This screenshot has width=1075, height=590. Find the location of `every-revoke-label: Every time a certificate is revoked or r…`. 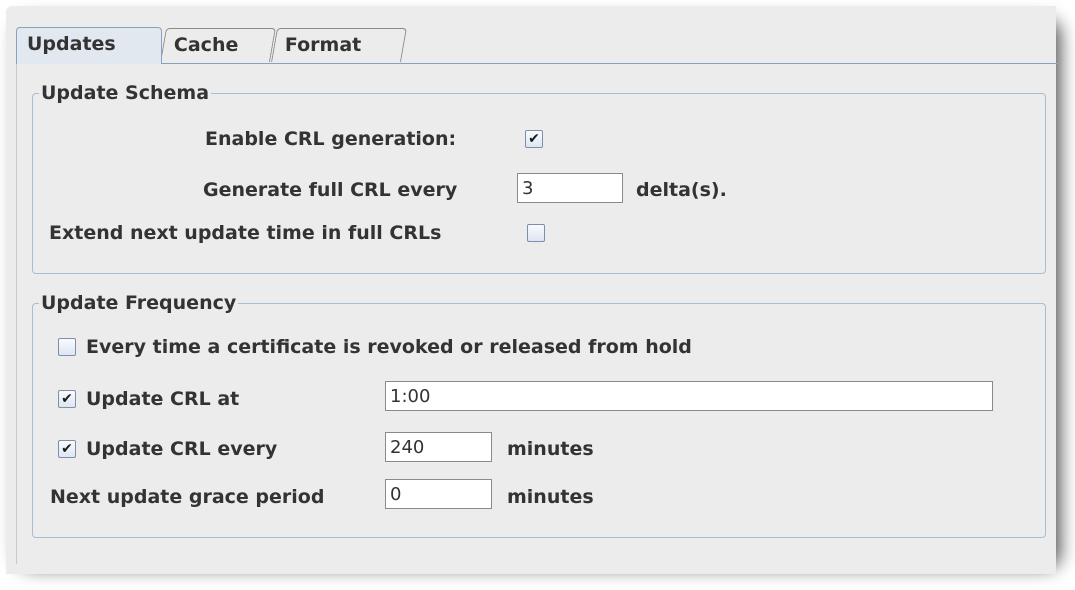

every-revoke-label: Every time a certificate is revoked or r… is located at coordinates (389, 347).